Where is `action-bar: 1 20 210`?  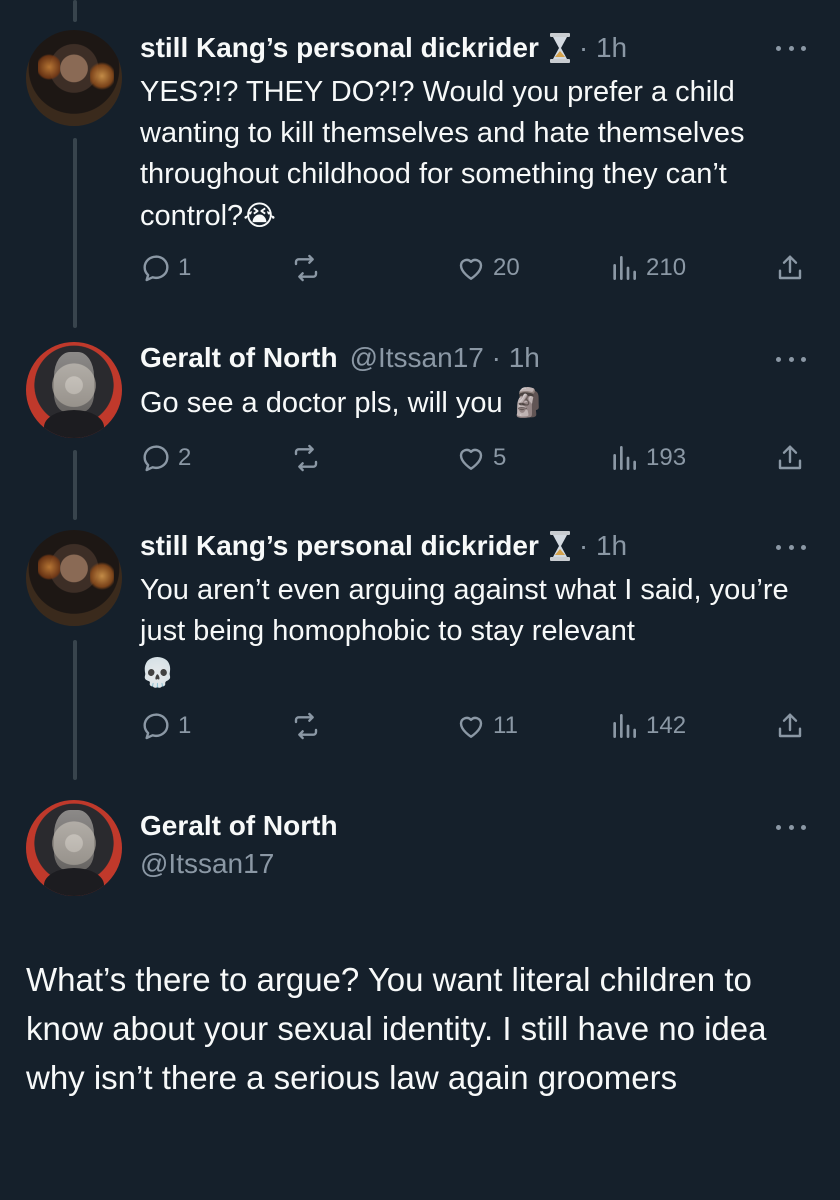
action-bar: 1 20 210 is located at coordinates (480, 269).